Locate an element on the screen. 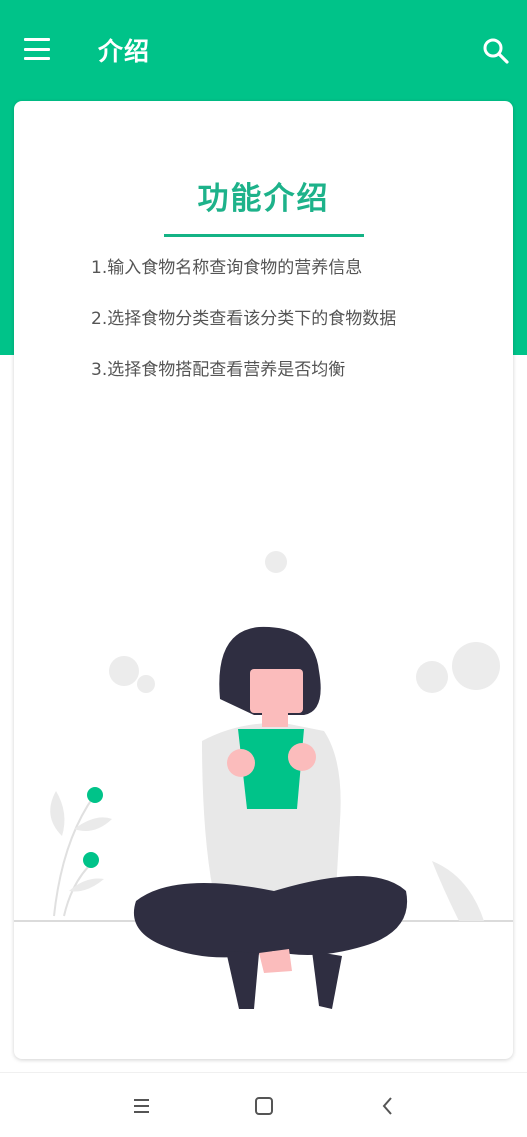 The height and width of the screenshot is (1137, 527). home-icon is located at coordinates (264, 1106).